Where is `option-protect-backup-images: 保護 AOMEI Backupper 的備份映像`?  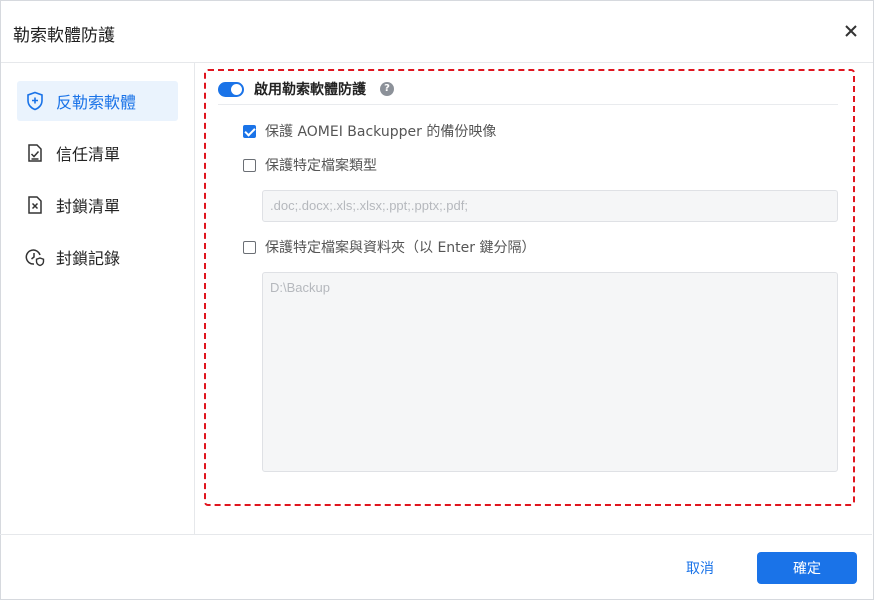
option-protect-backup-images: 保護 AOMEI Backupper 的備份映像 is located at coordinates (369, 131).